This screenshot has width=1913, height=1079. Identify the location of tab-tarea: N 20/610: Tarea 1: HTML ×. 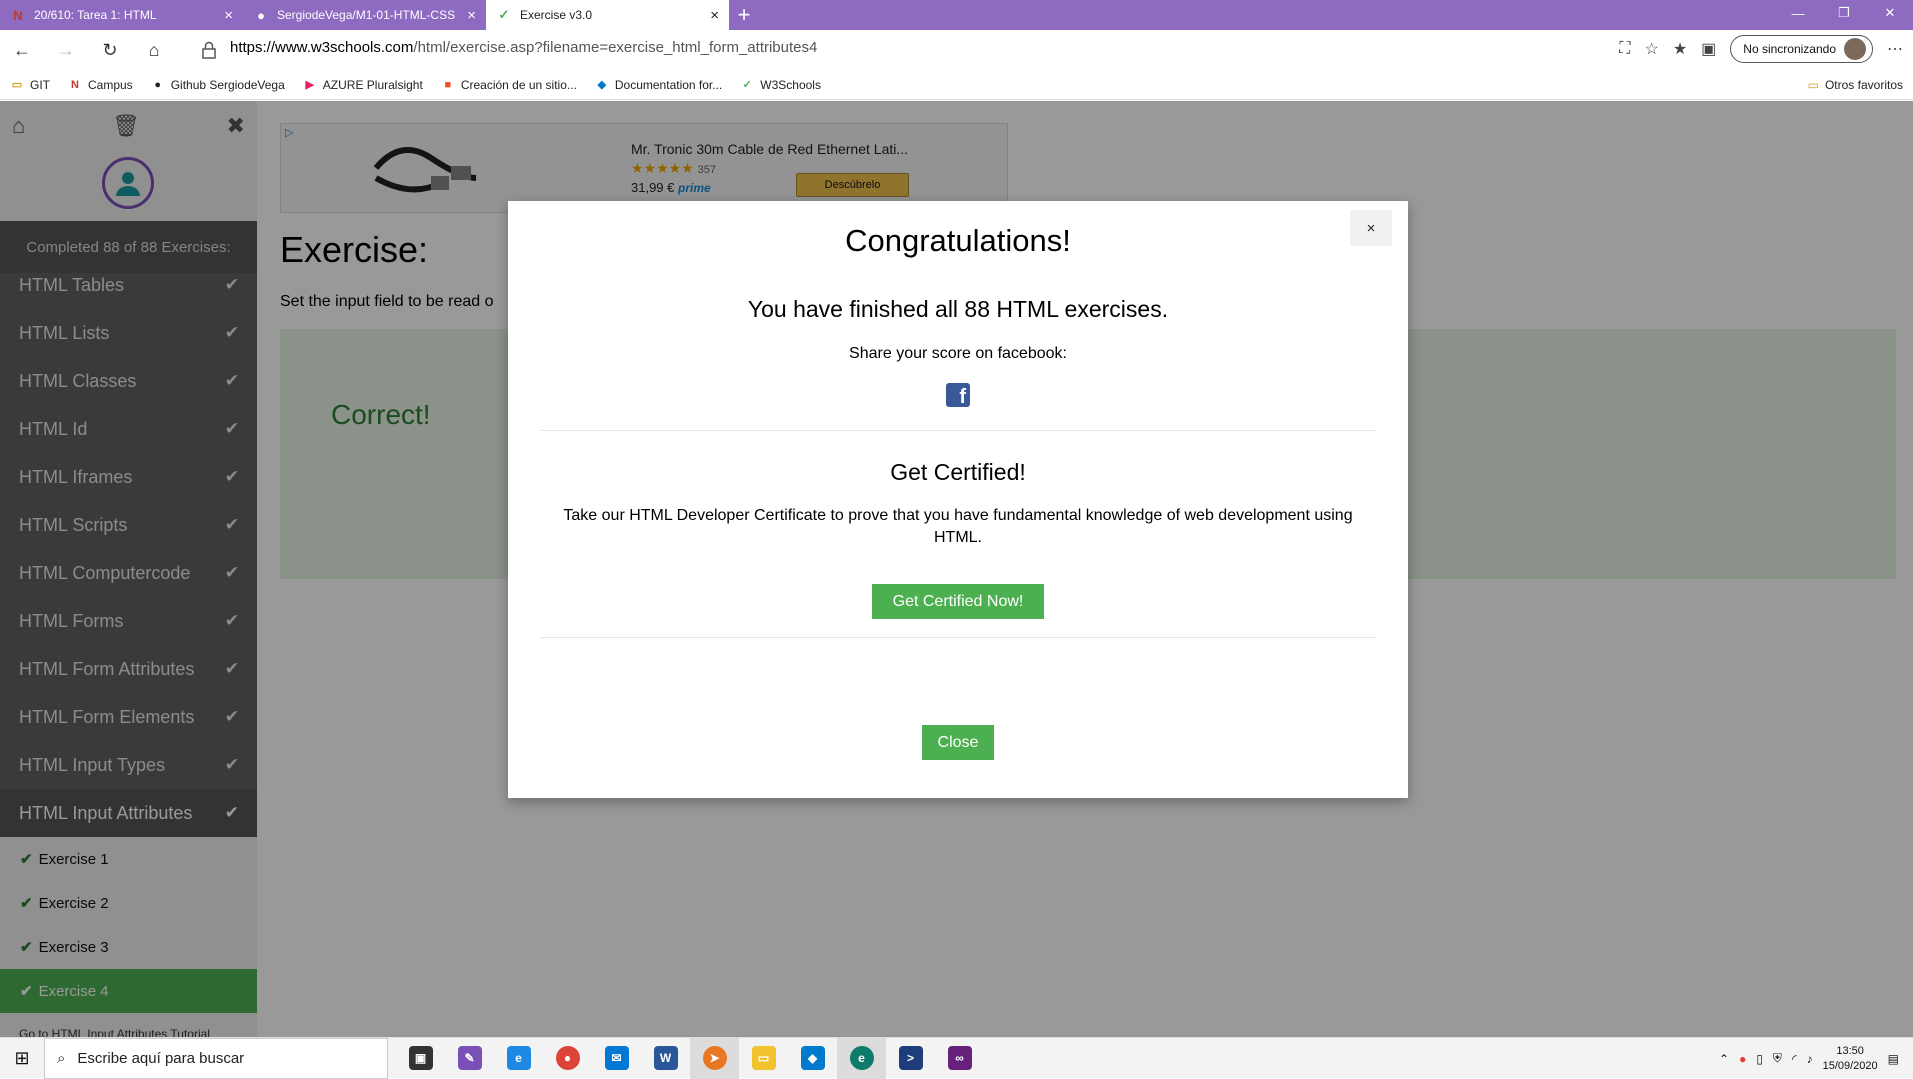
(121, 15).